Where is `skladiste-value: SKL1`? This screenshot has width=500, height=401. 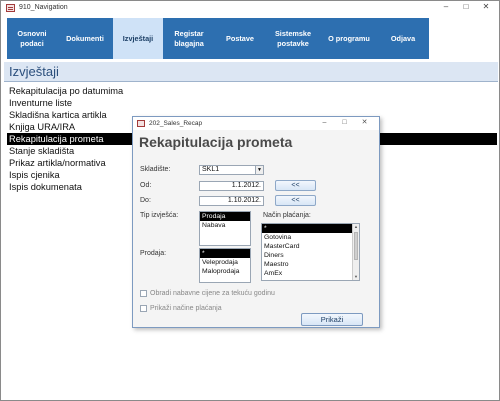
skladiste-value: SKL1 is located at coordinates (211, 169).